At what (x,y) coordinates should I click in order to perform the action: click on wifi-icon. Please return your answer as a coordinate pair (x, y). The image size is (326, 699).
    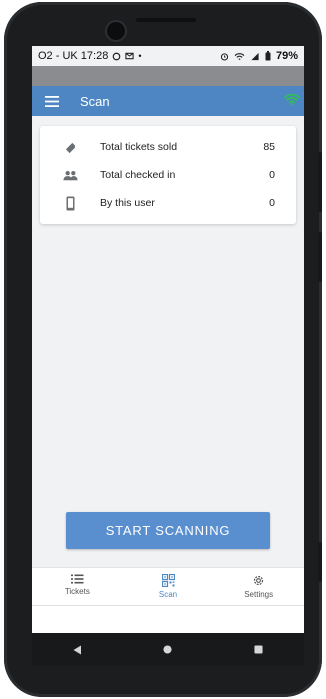
    Looking at the image, I should click on (292, 101).